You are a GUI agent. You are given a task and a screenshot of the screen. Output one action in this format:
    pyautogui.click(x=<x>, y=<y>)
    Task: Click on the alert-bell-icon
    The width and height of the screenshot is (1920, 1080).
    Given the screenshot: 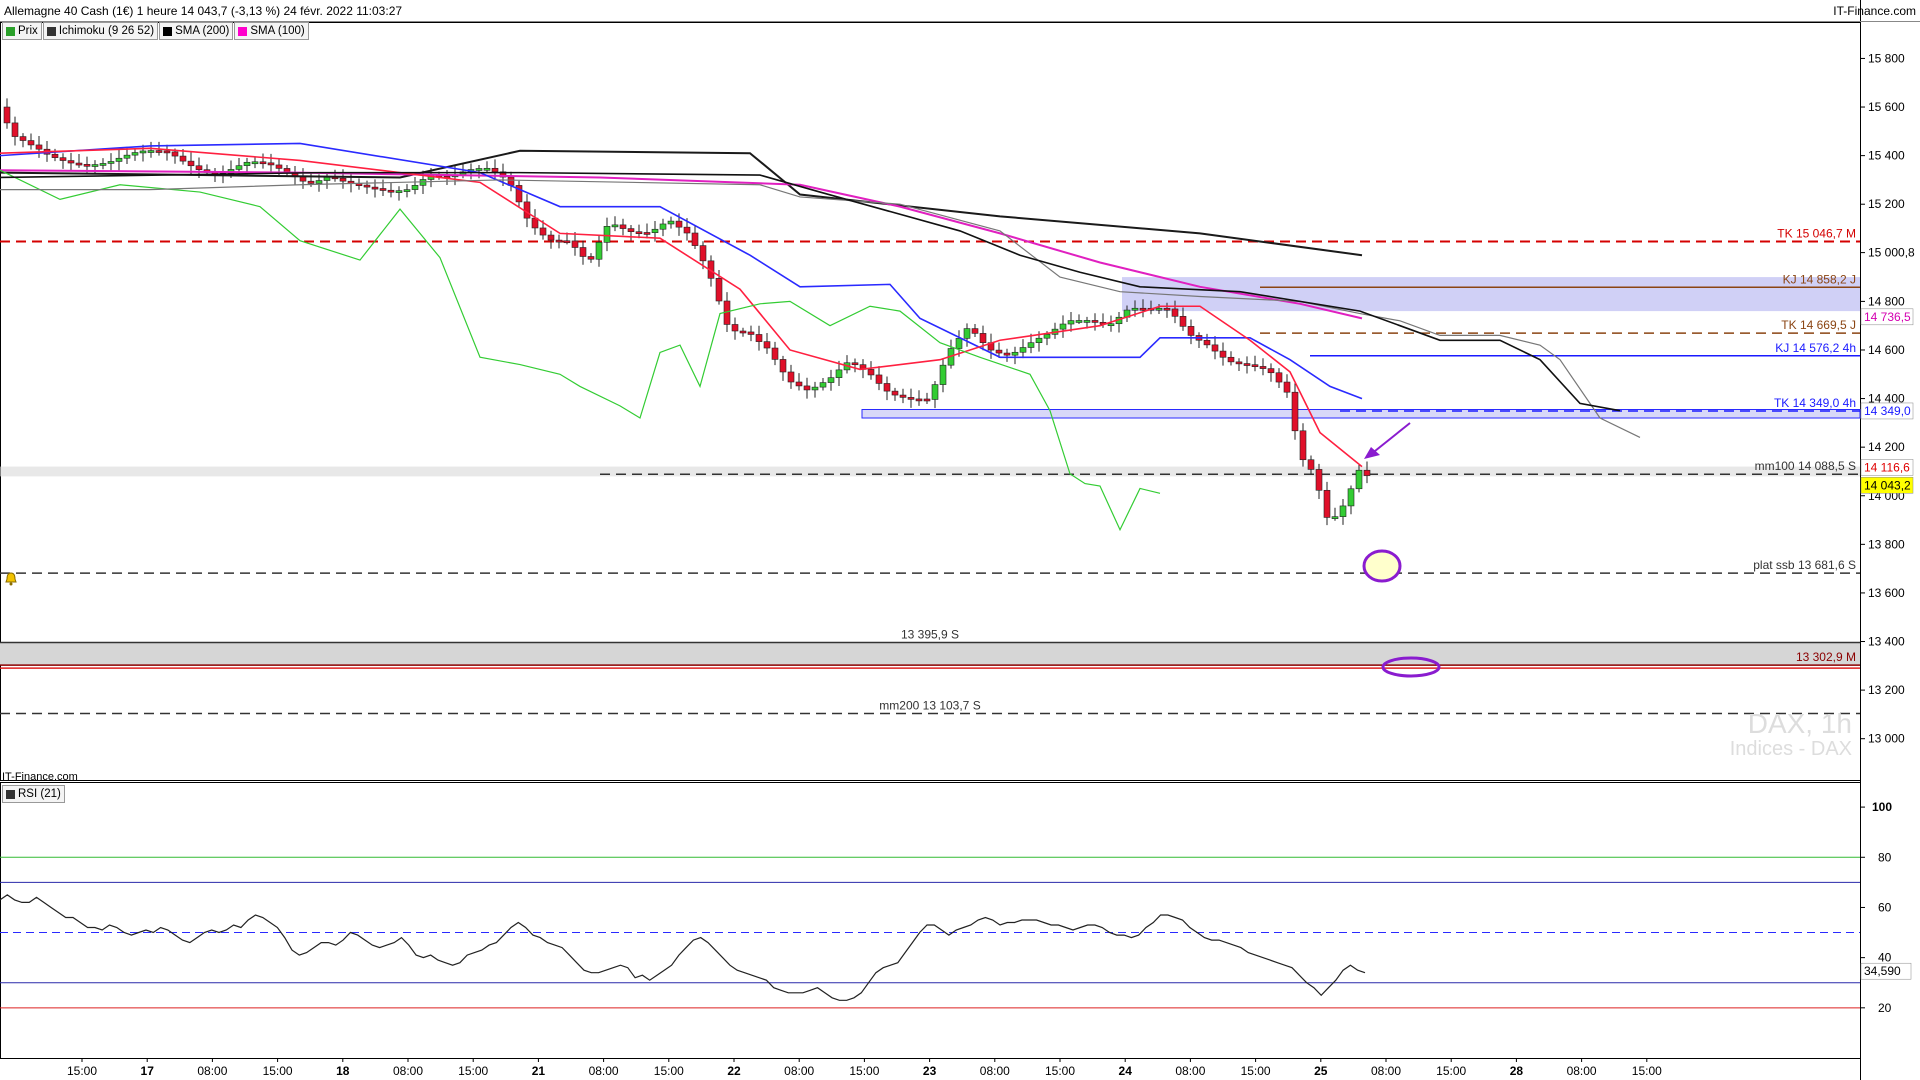 What is the action you would take?
    pyautogui.click(x=11, y=579)
    